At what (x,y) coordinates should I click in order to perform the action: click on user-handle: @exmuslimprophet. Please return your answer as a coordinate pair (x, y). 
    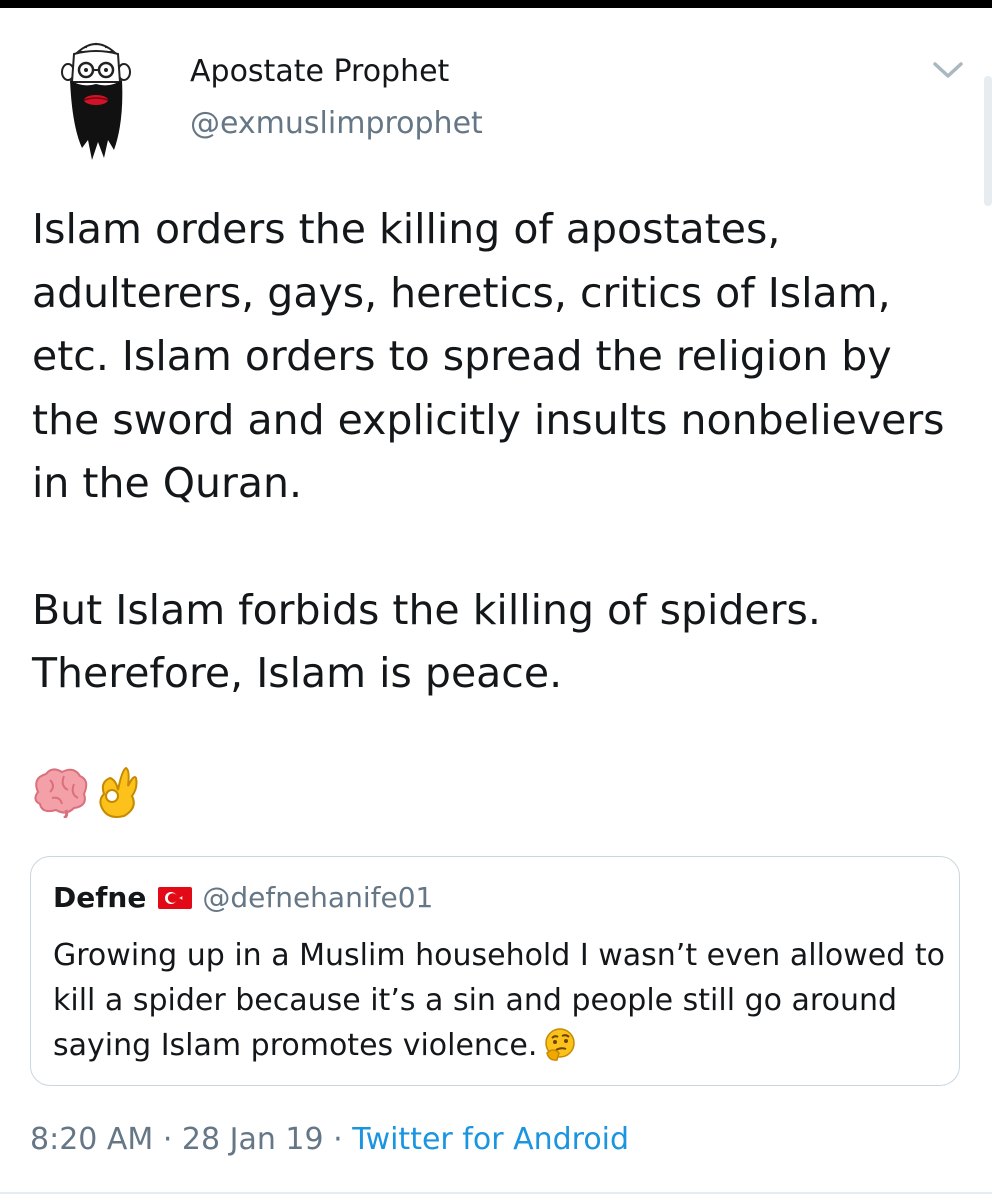
    Looking at the image, I should click on (336, 123).